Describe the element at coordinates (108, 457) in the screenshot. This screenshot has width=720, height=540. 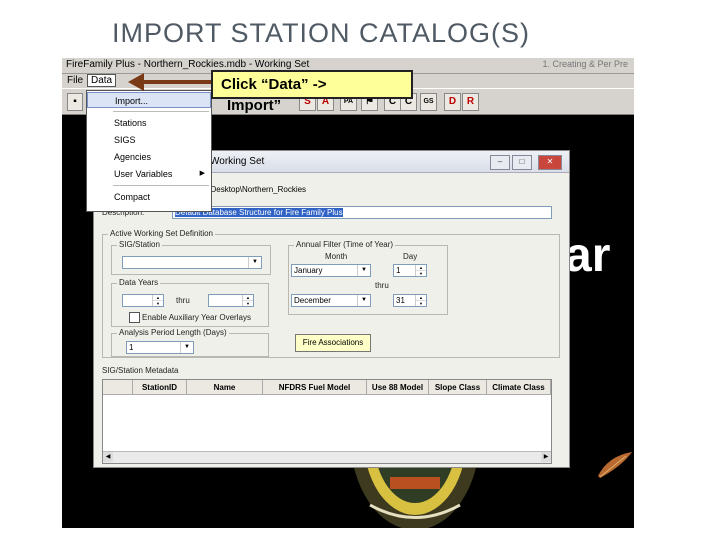
I see `scroll-left-icon: ◀` at that location.